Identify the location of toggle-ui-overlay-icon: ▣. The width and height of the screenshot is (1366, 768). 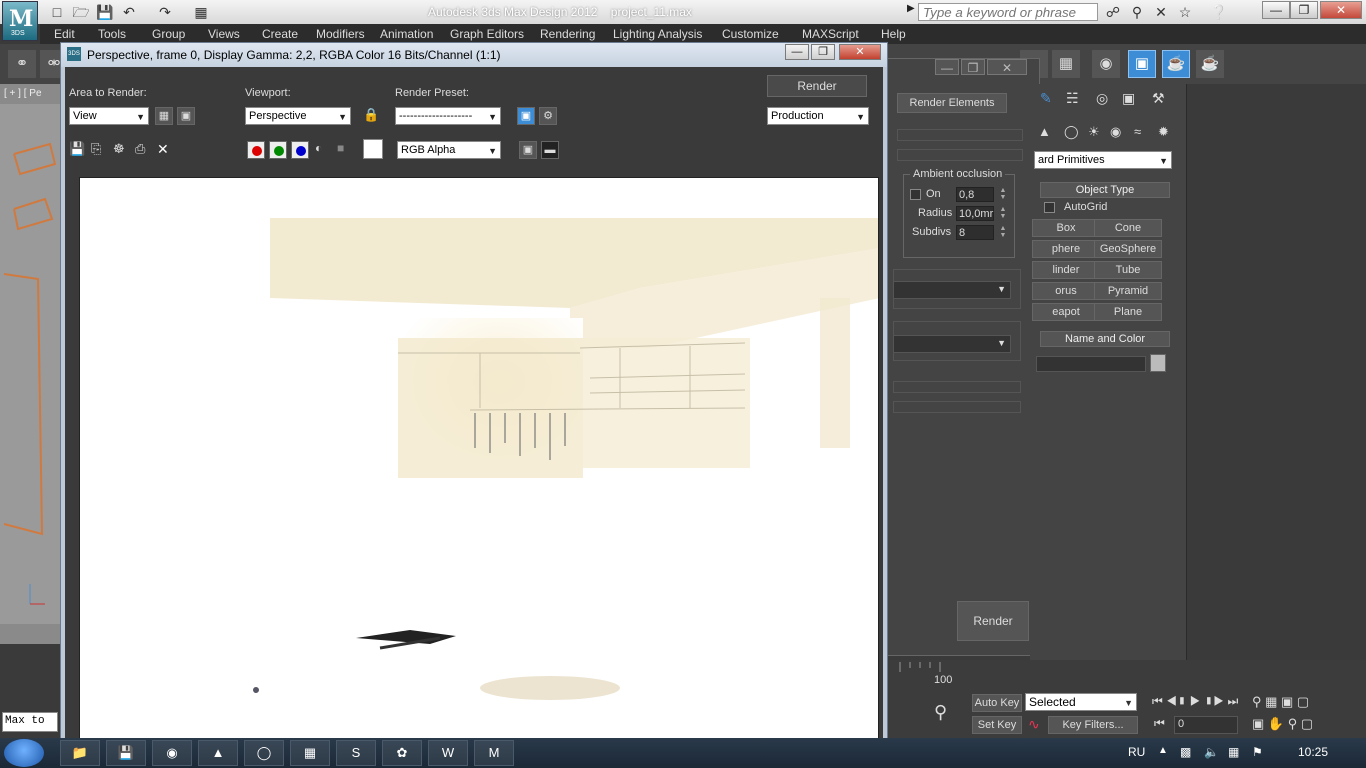
(528, 150).